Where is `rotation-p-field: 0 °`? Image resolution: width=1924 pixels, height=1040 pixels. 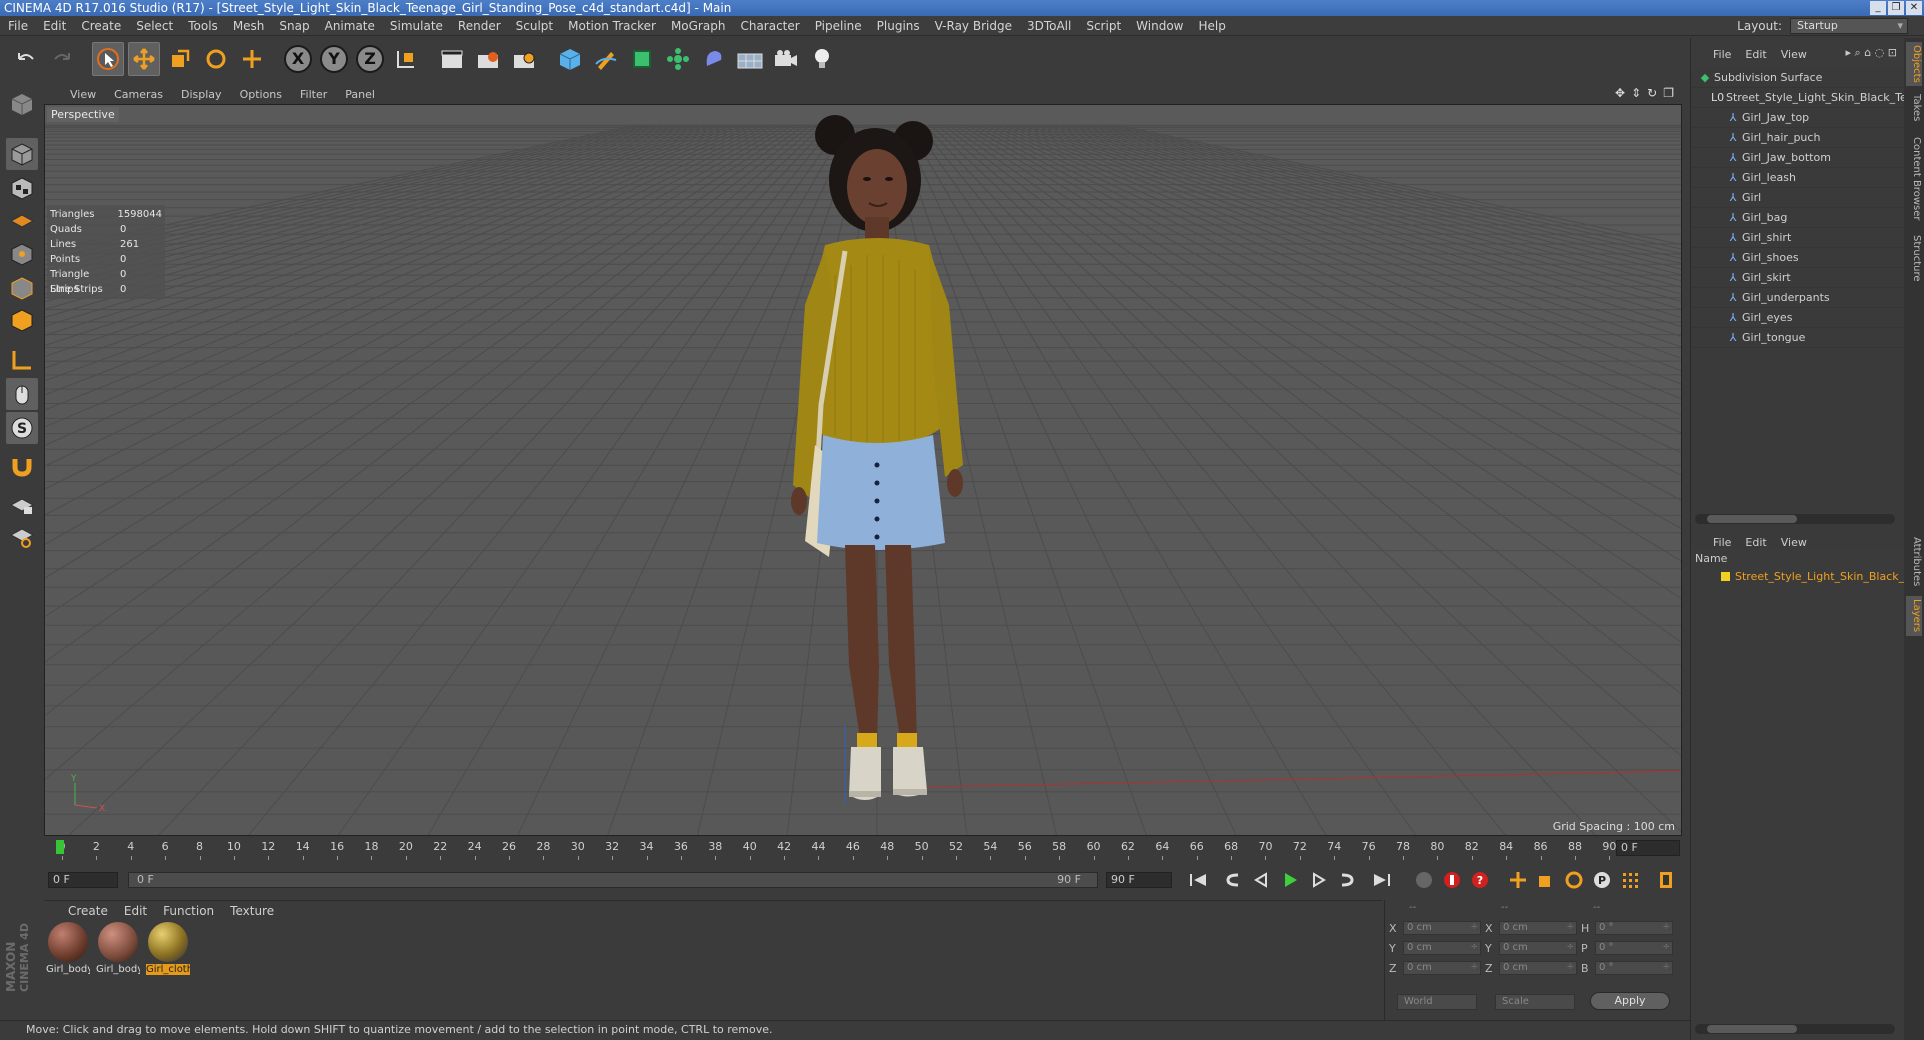 rotation-p-field: 0 ° is located at coordinates (1634, 948).